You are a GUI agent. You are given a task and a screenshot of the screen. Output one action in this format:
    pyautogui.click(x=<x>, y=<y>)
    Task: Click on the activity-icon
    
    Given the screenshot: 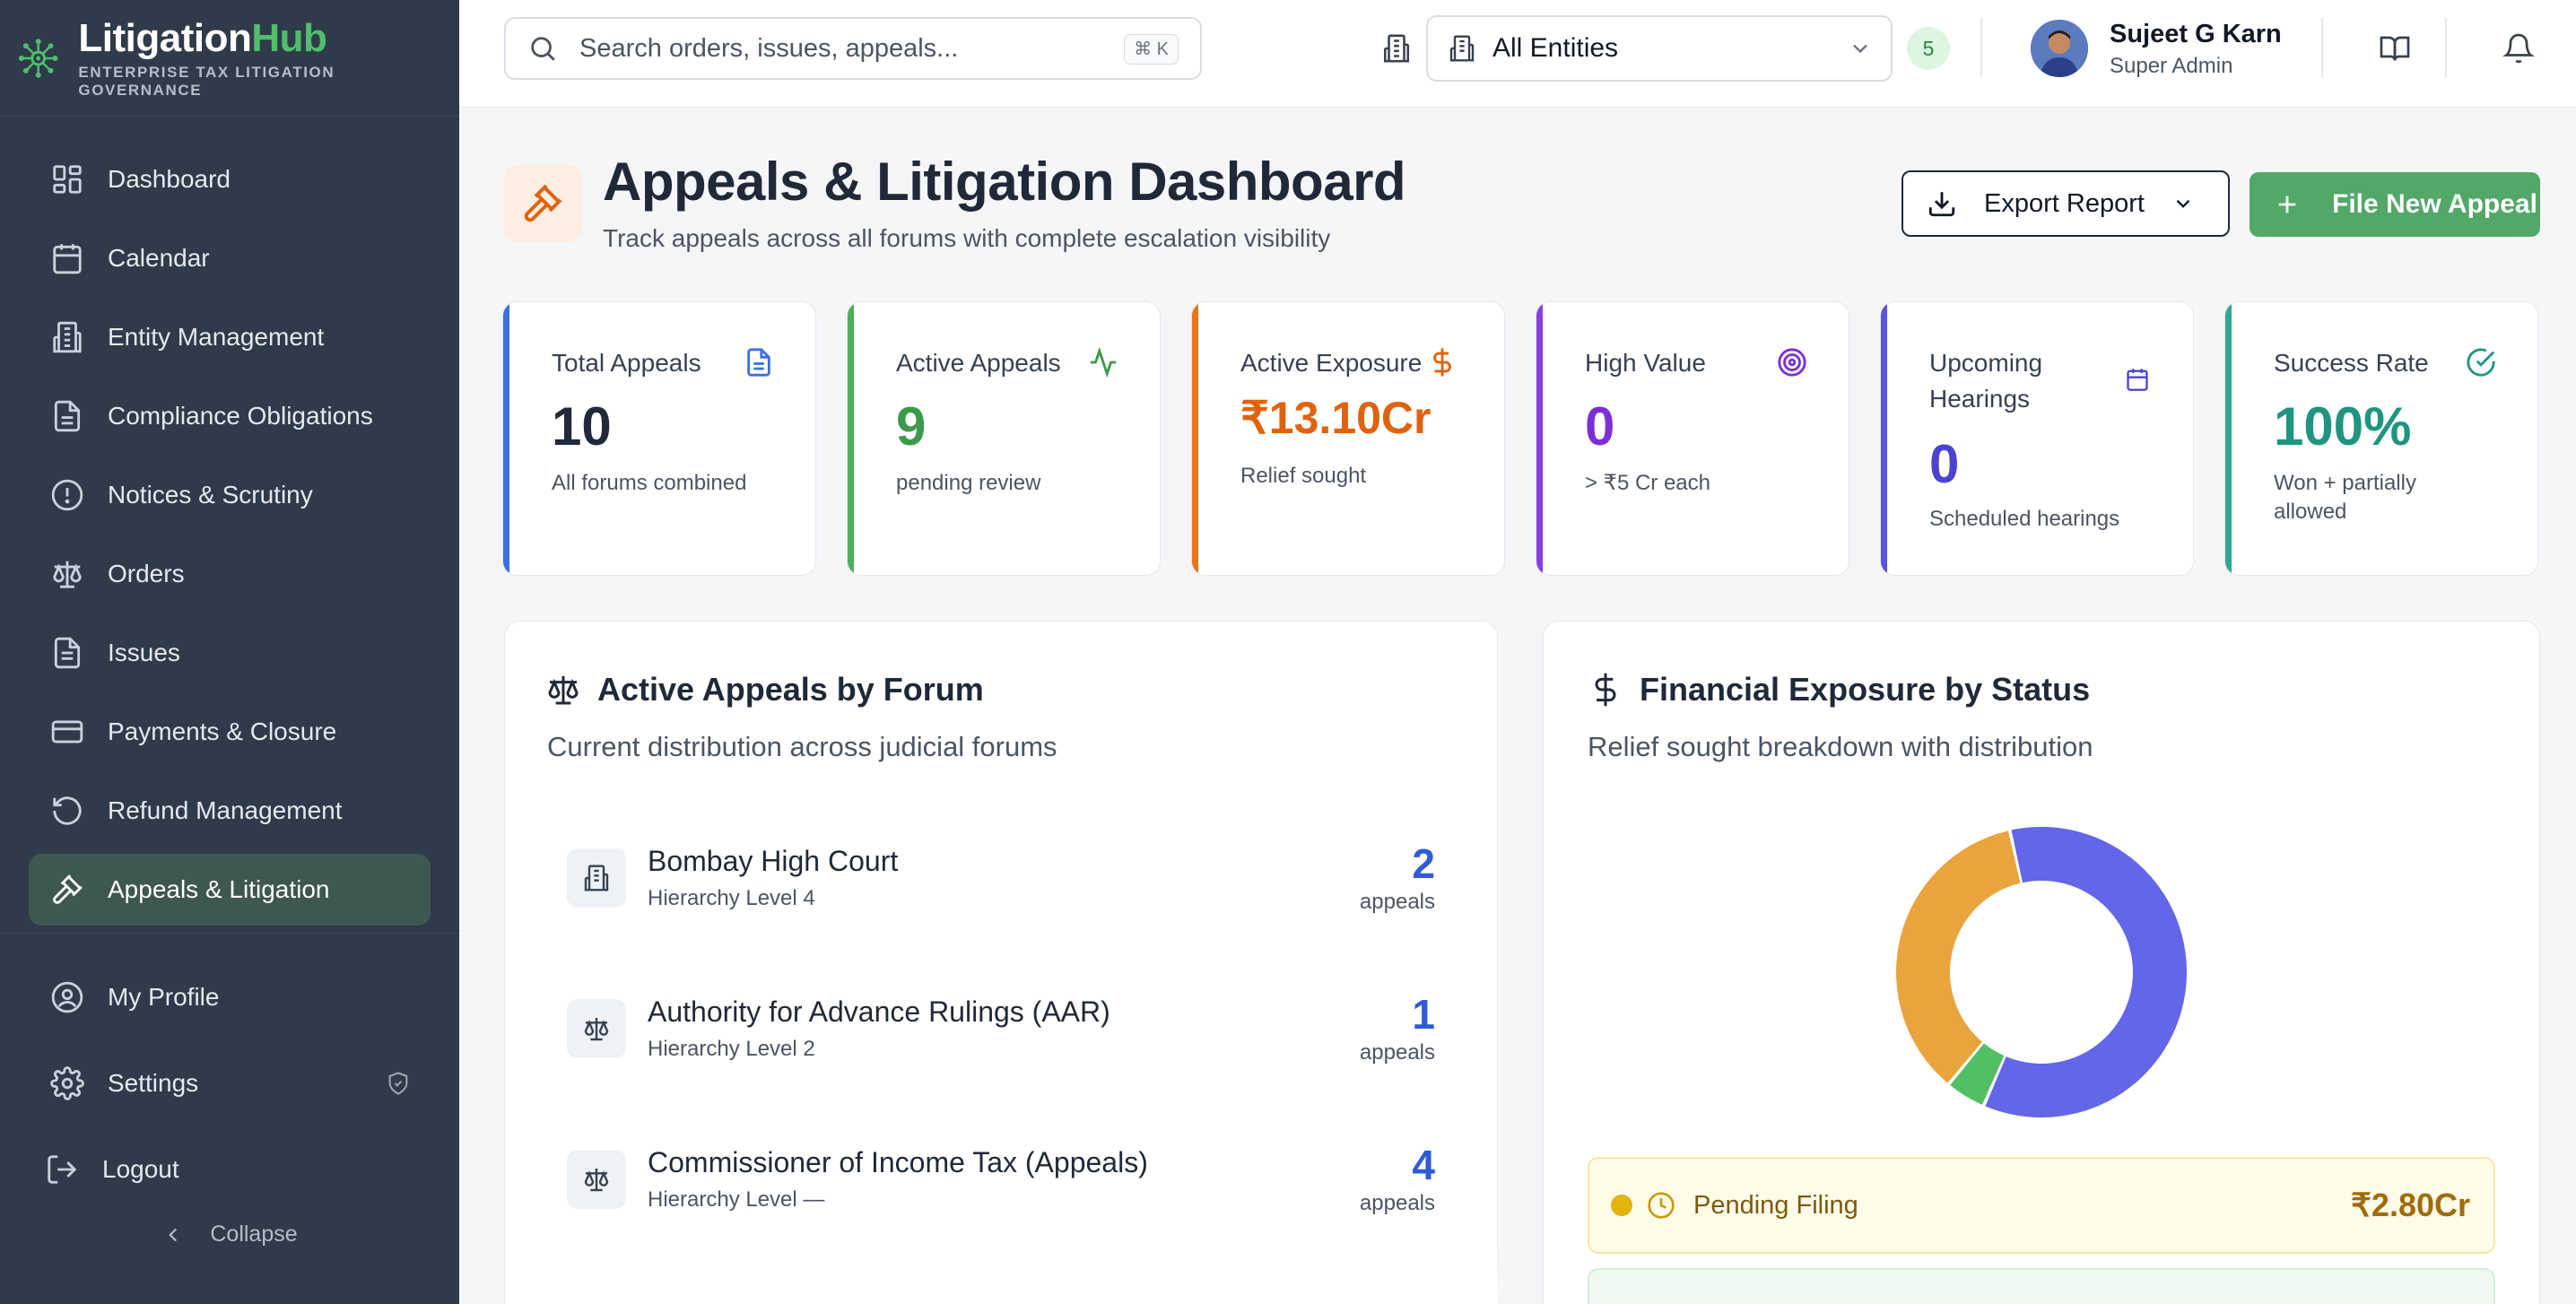 What is the action you would take?
    pyautogui.click(x=1103, y=362)
    